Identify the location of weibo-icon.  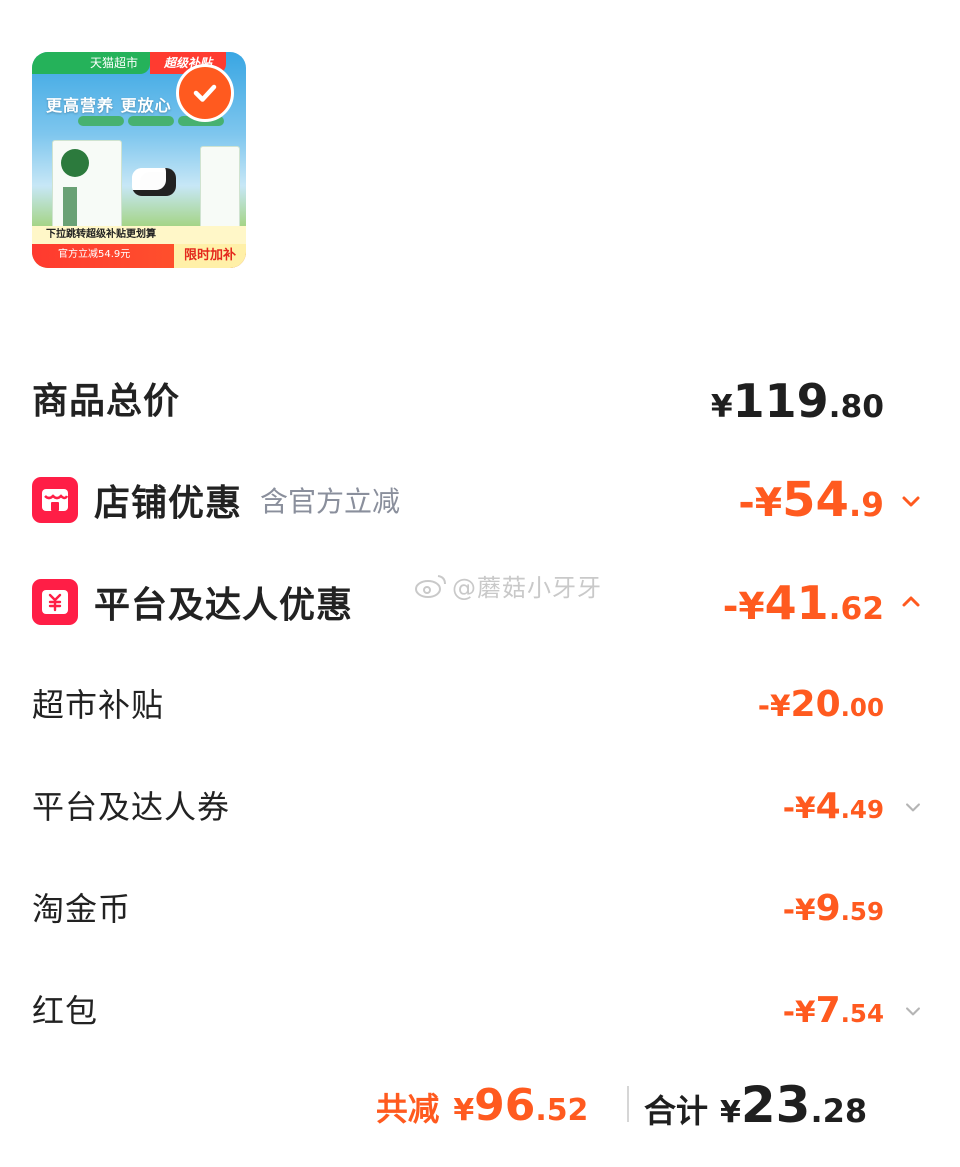
(430, 586).